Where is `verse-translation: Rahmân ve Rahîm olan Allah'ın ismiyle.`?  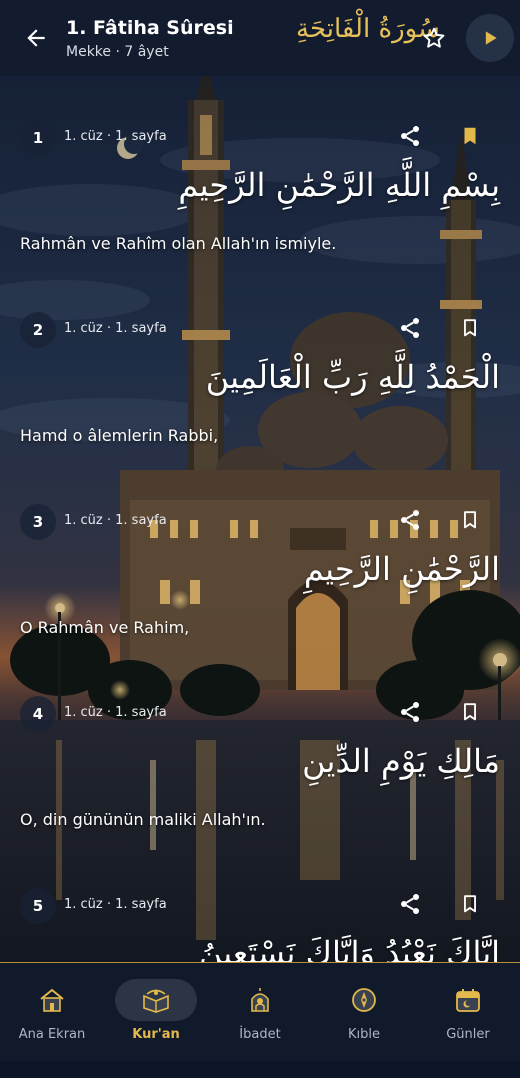 verse-translation: Rahmân ve Rahîm olan Allah'ın ismiyle. is located at coordinates (178, 243).